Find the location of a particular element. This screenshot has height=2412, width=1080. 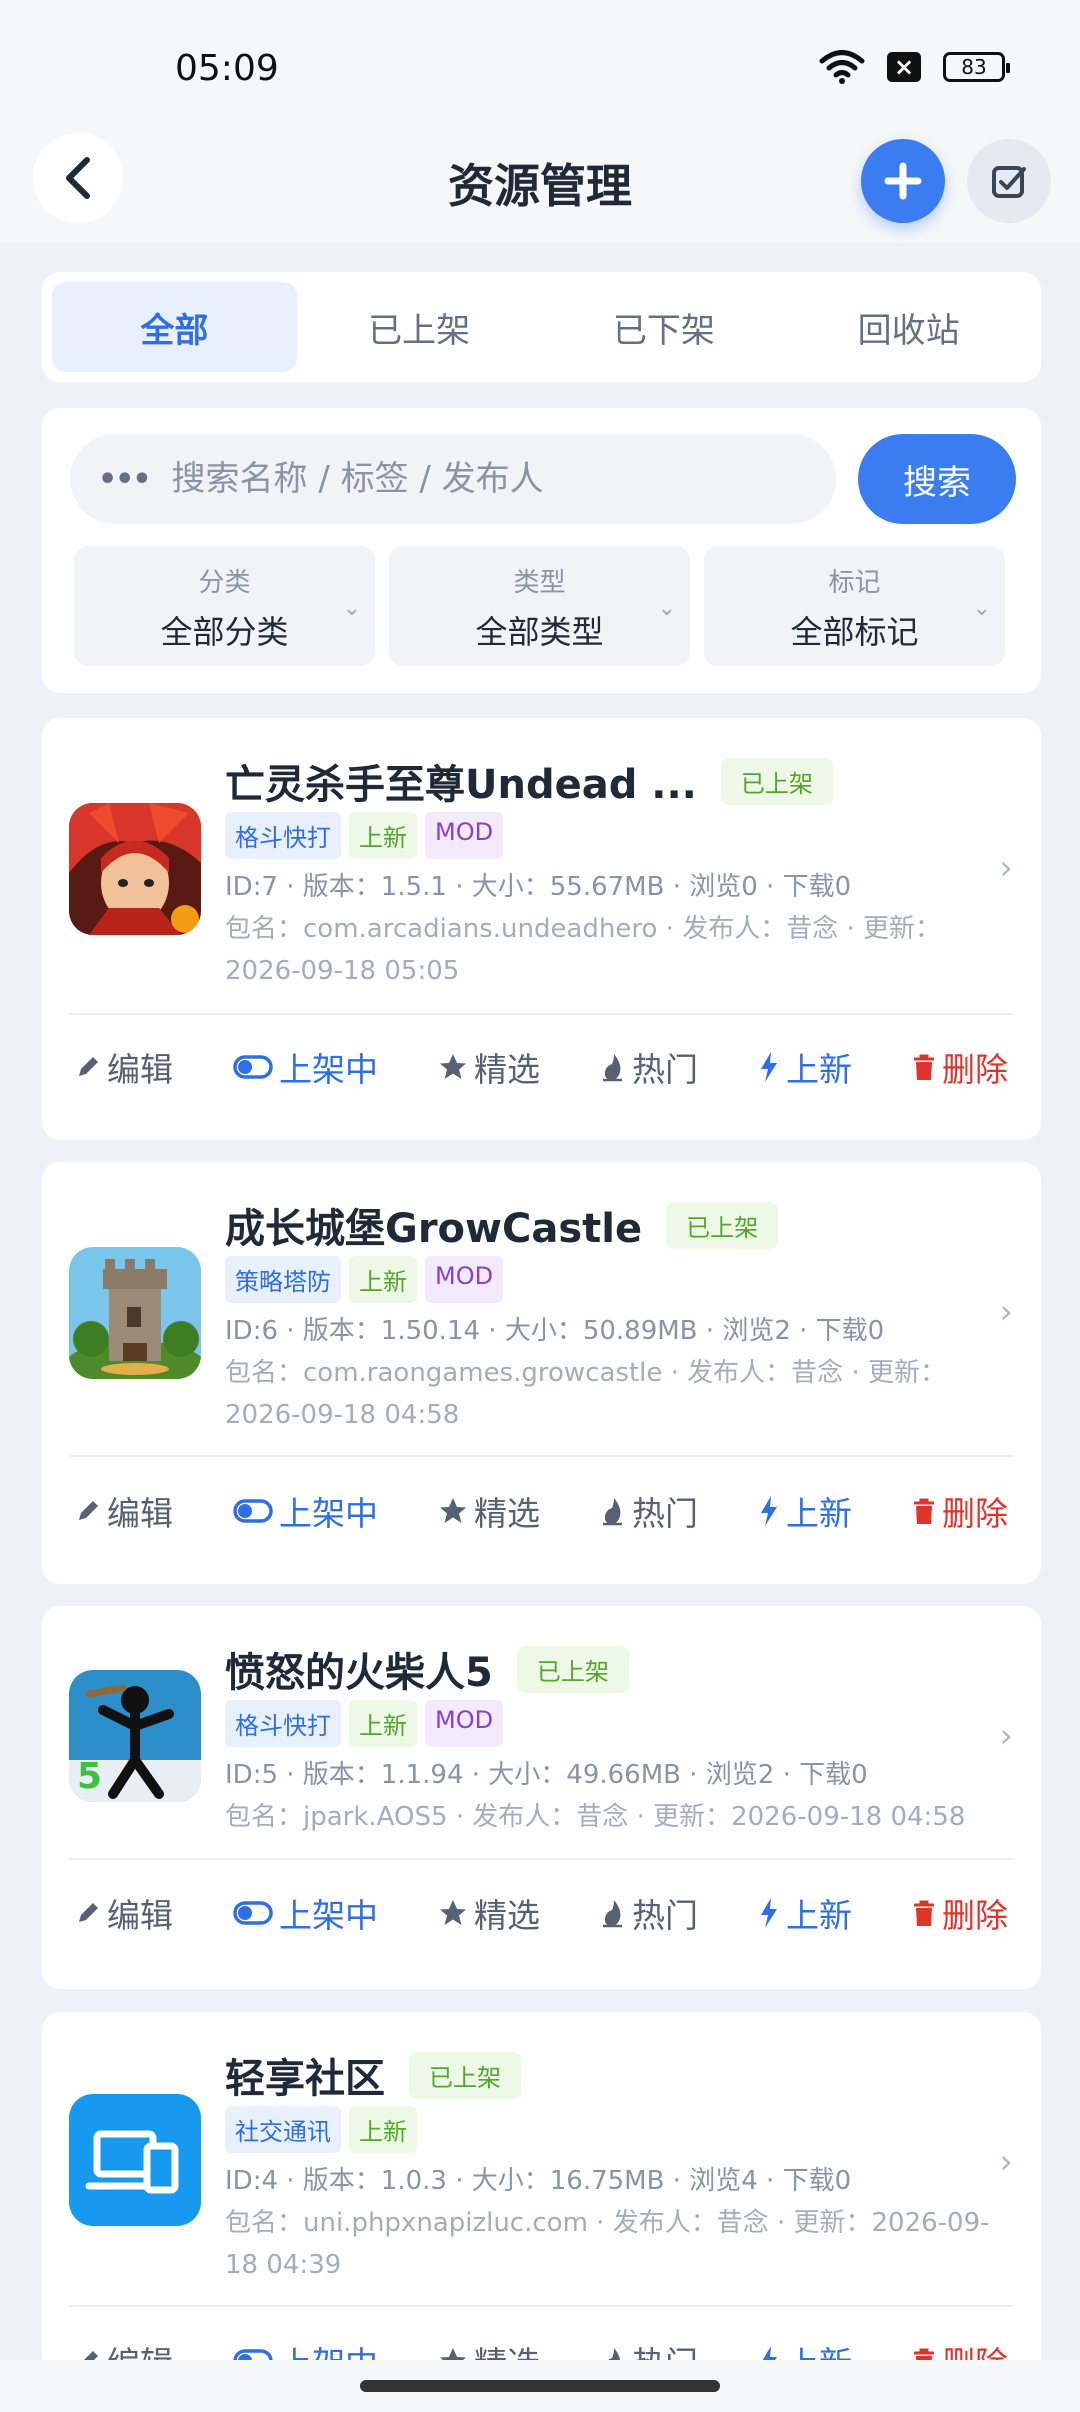

star-icon is located at coordinates (453, 1913).